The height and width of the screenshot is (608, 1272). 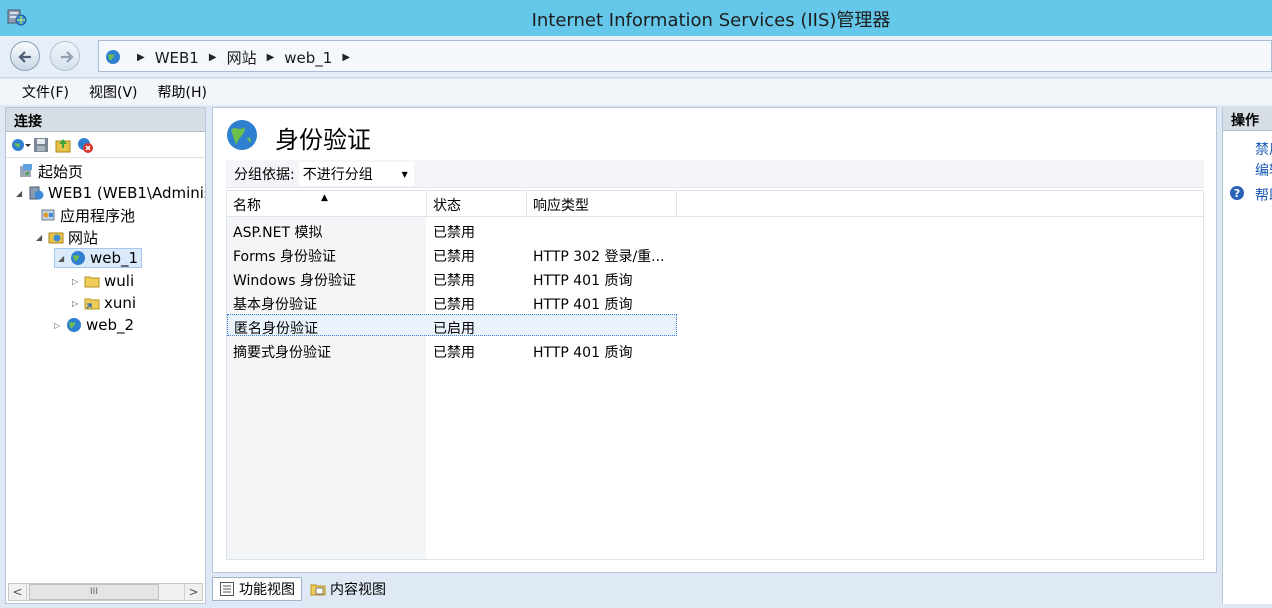 What do you see at coordinates (114, 258) in the screenshot?
I see `tree-item-label: web_1` at bounding box center [114, 258].